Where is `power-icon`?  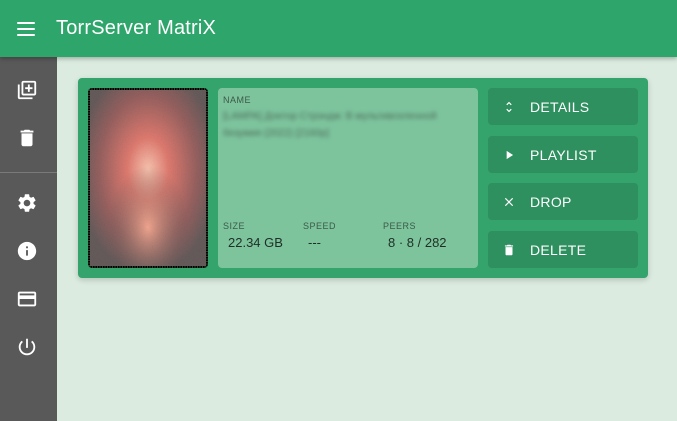 power-icon is located at coordinates (27, 347).